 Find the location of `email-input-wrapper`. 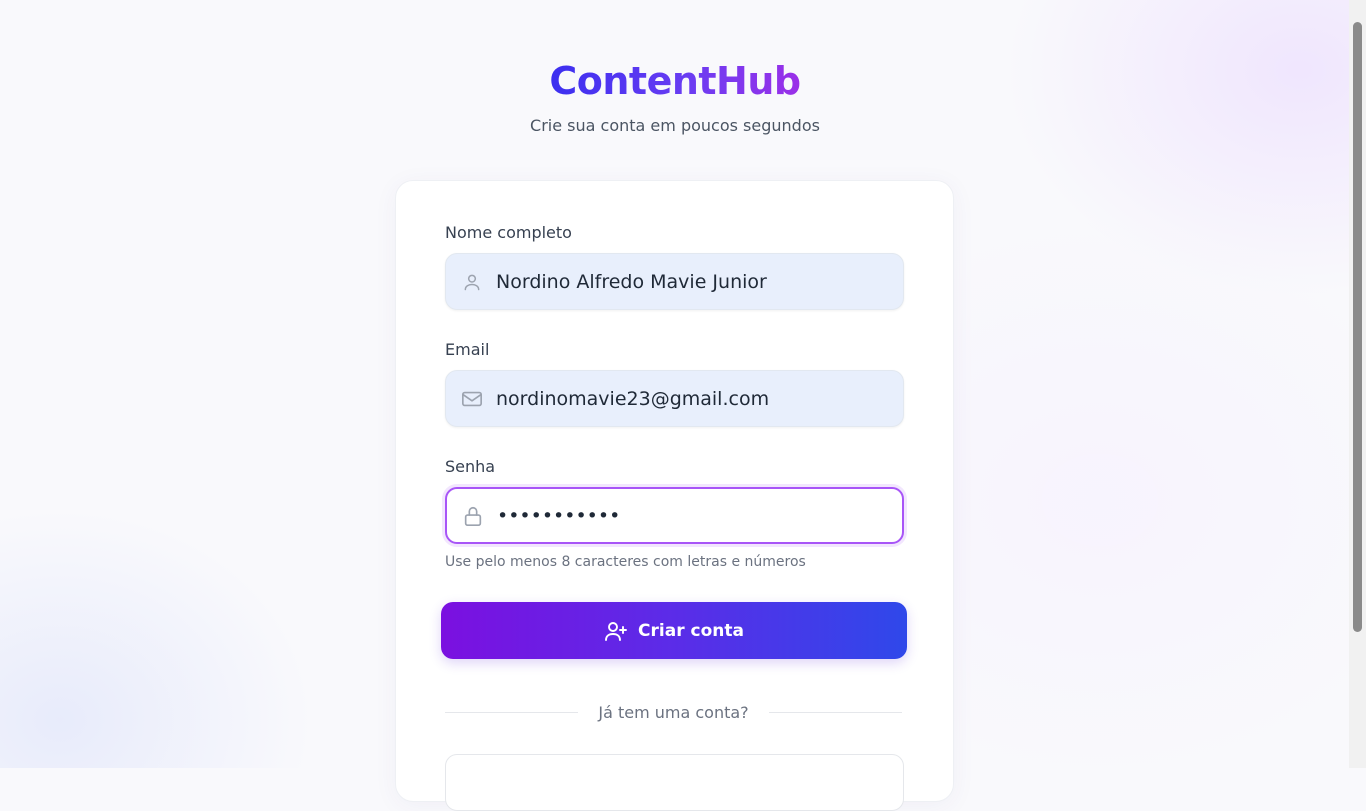

email-input-wrapper is located at coordinates (674, 398).